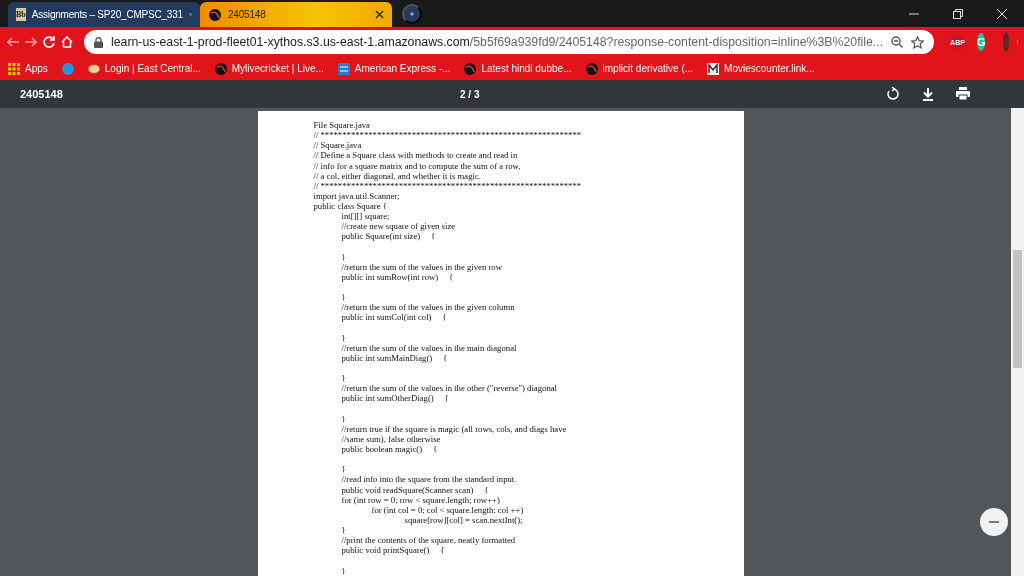 This screenshot has height=576, width=1024. What do you see at coordinates (416, 155) in the screenshot?
I see `code-line: // Define a Square class with methods to create and read in` at bounding box center [416, 155].